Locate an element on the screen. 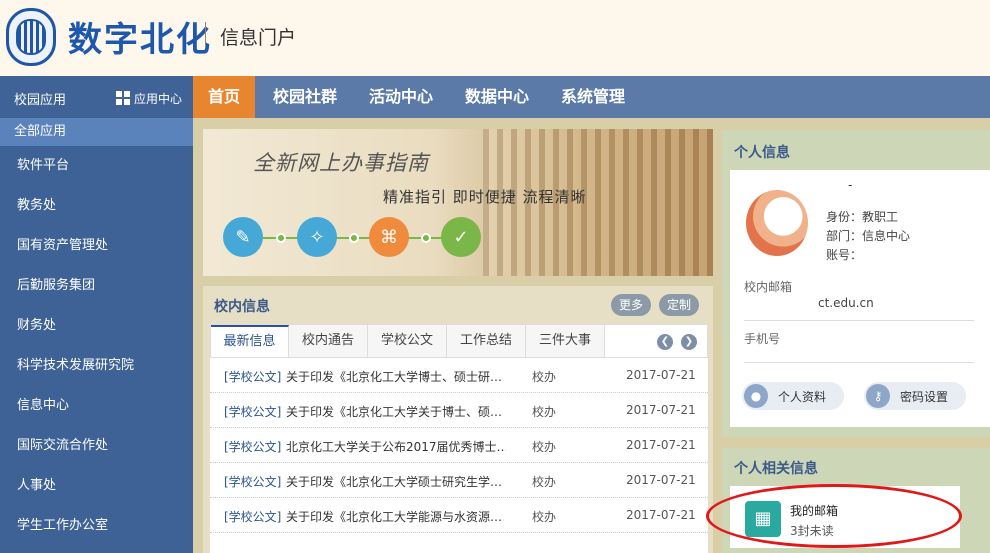 This screenshot has height=553, width=990. sidebar-item-software-platform: 软件平台 is located at coordinates (96, 166).